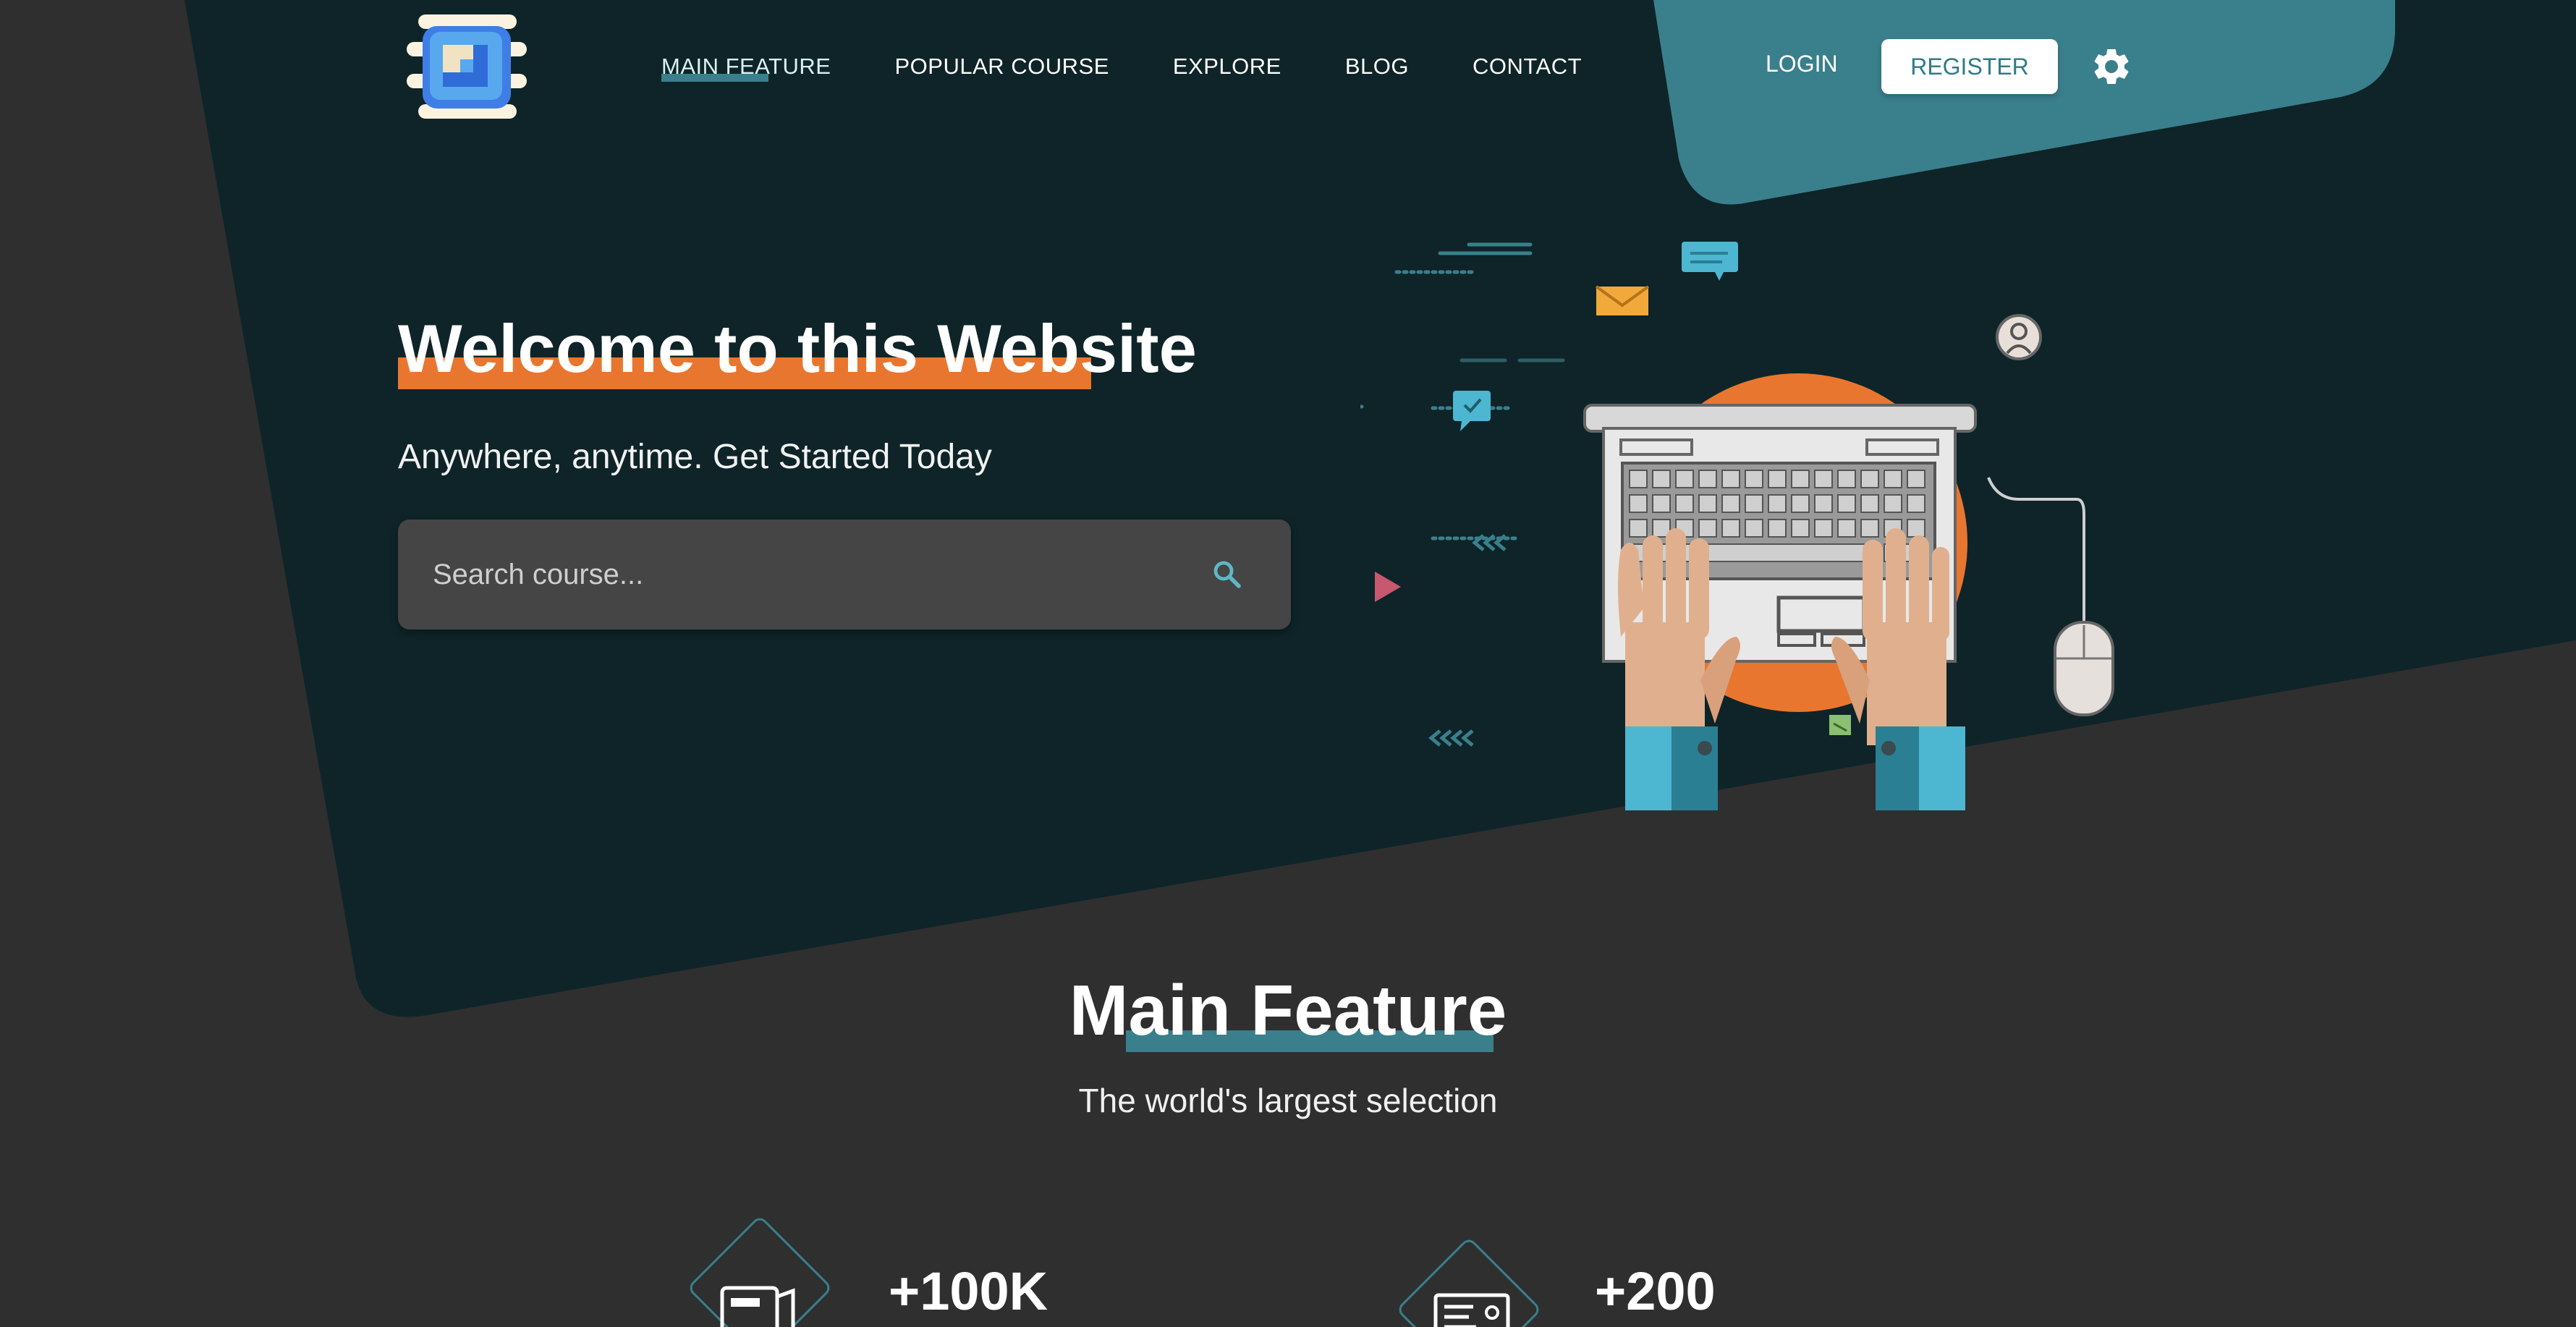 This screenshot has width=2576, height=1327. Describe the element at coordinates (1469, 1283) in the screenshot. I see `certificate-icon` at that location.